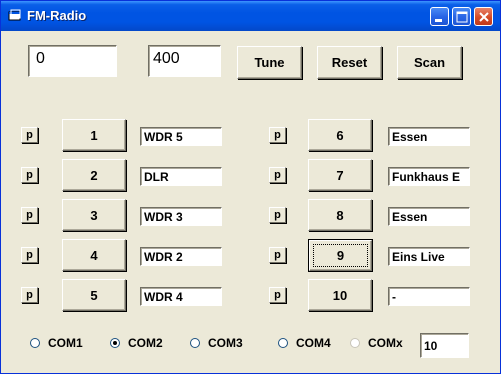 The image size is (501, 374). Describe the element at coordinates (429, 256) in the screenshot. I see `preset-9-station-field: Eins Live` at that location.